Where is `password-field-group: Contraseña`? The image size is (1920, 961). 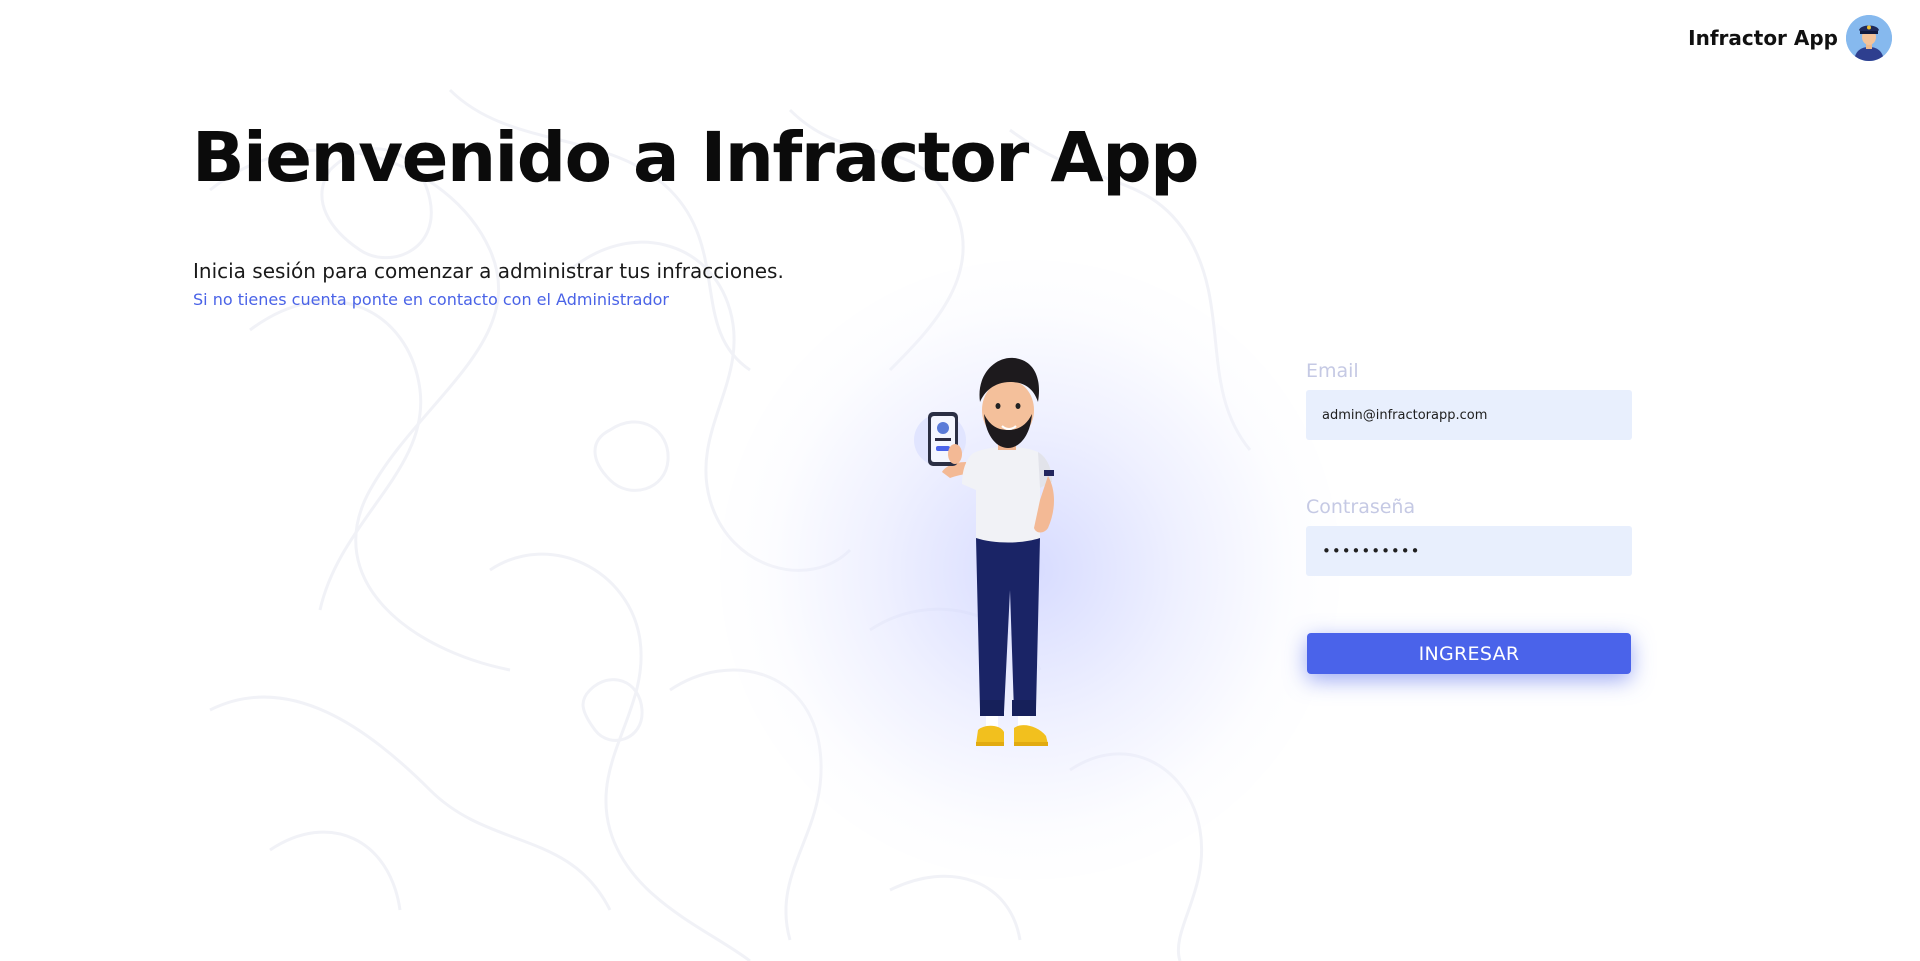 password-field-group: Contraseña is located at coordinates (1469, 536).